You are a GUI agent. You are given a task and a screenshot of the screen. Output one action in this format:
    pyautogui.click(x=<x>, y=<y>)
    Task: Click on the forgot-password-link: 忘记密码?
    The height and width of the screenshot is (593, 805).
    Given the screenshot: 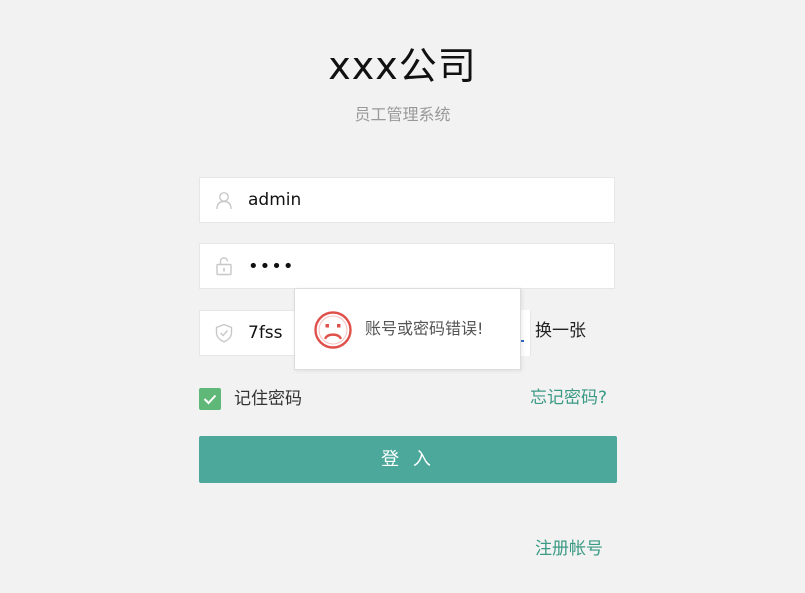 What is the action you would take?
    pyautogui.click(x=568, y=398)
    